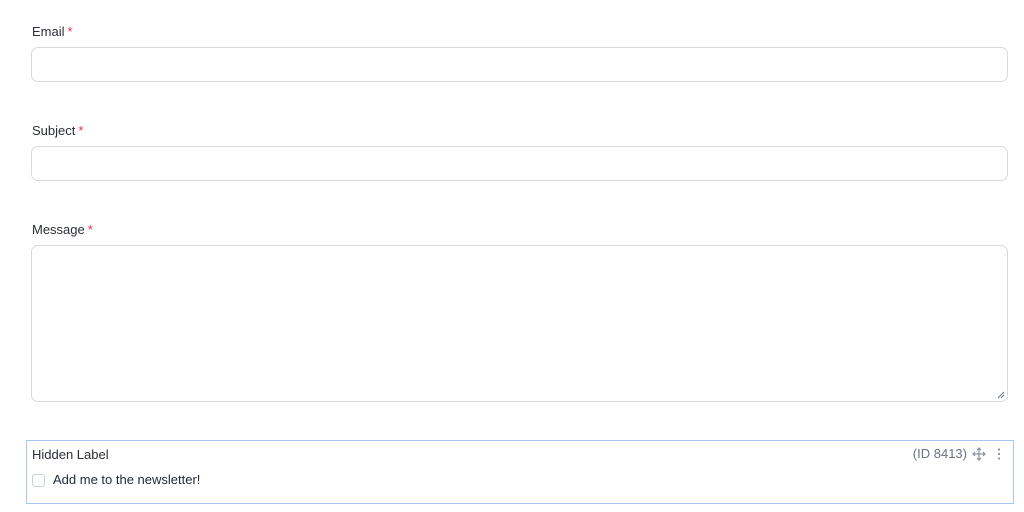 Image resolution: width=1024 pixels, height=512 pixels. I want to click on field-meta: (ID 8413), so click(960, 454).